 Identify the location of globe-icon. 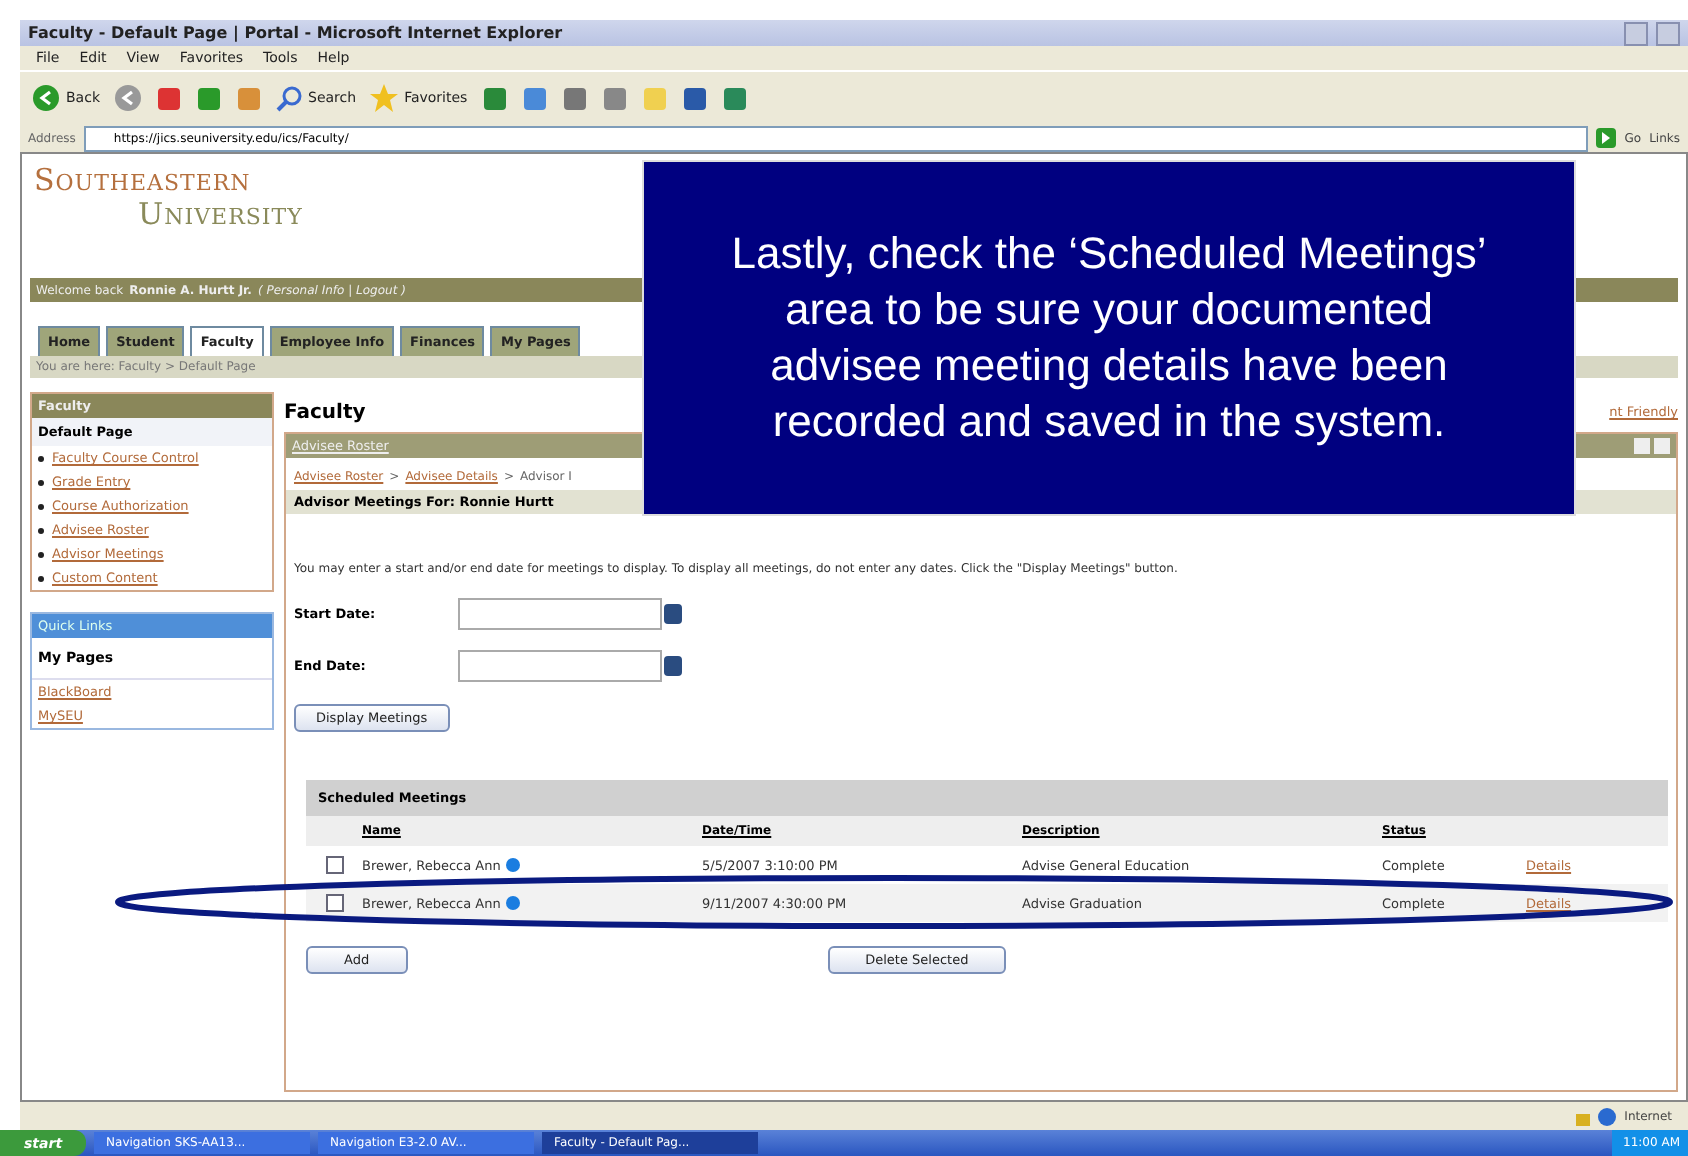
(1607, 1116).